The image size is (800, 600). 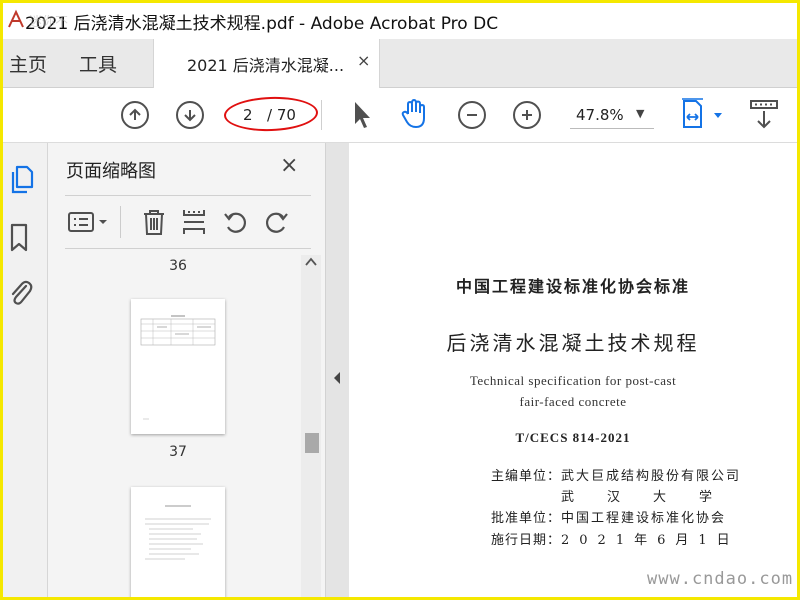 I want to click on next-page-button, so click(x=190, y=115).